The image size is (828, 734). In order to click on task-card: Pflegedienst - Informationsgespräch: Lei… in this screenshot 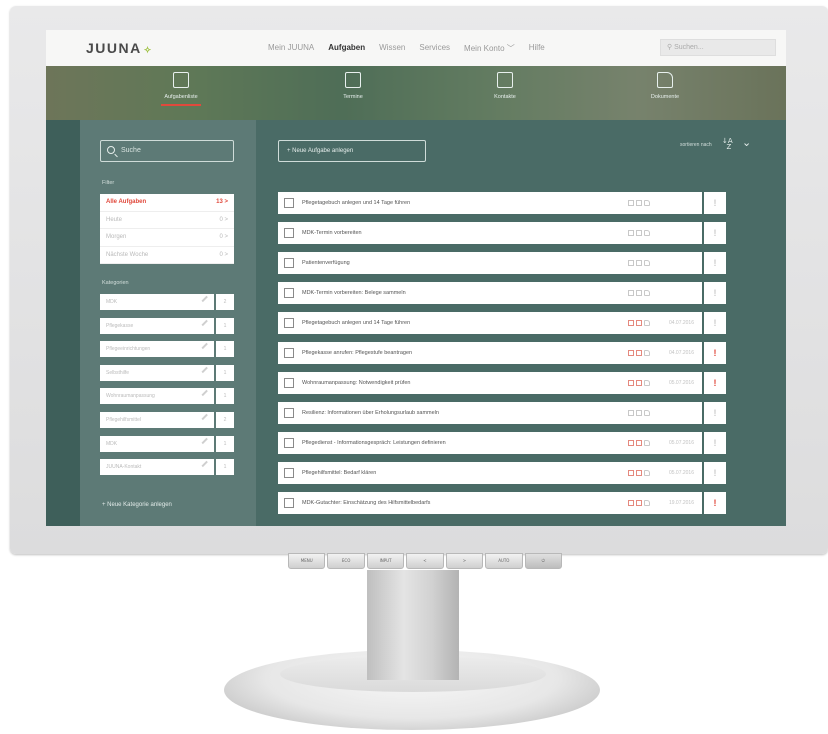, I will do `click(490, 443)`.